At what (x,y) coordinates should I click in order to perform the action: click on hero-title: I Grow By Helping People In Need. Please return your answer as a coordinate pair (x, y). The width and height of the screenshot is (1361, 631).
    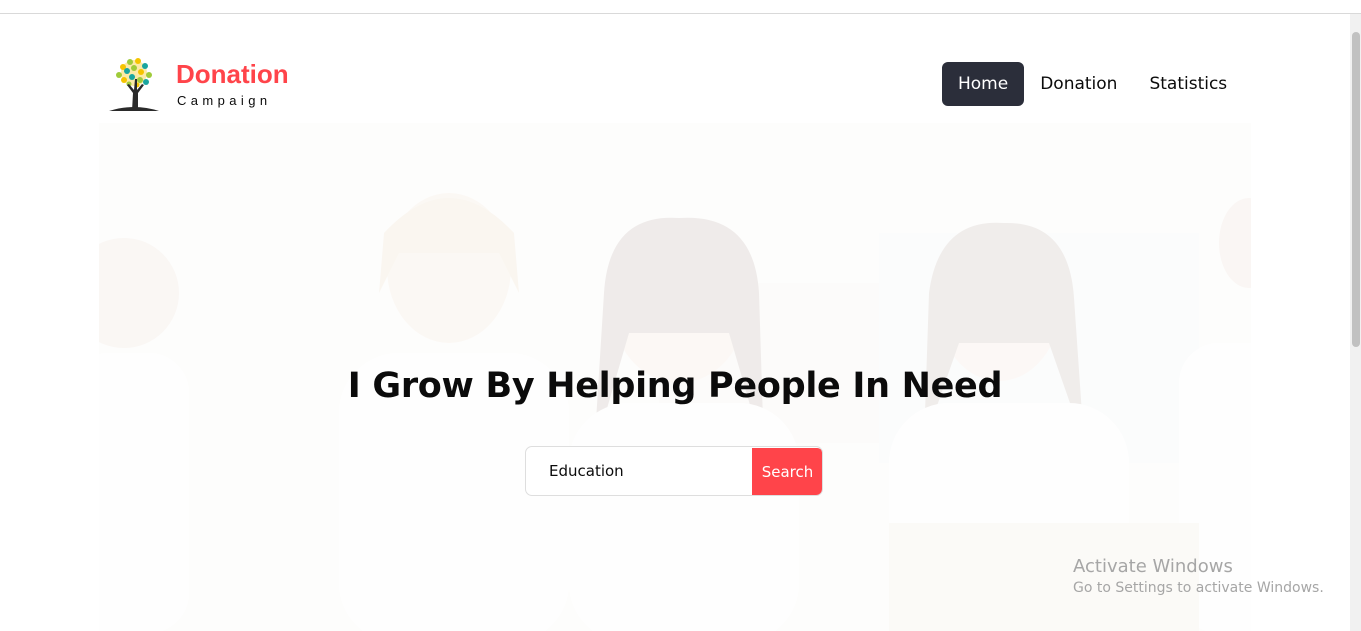
    Looking at the image, I should click on (675, 386).